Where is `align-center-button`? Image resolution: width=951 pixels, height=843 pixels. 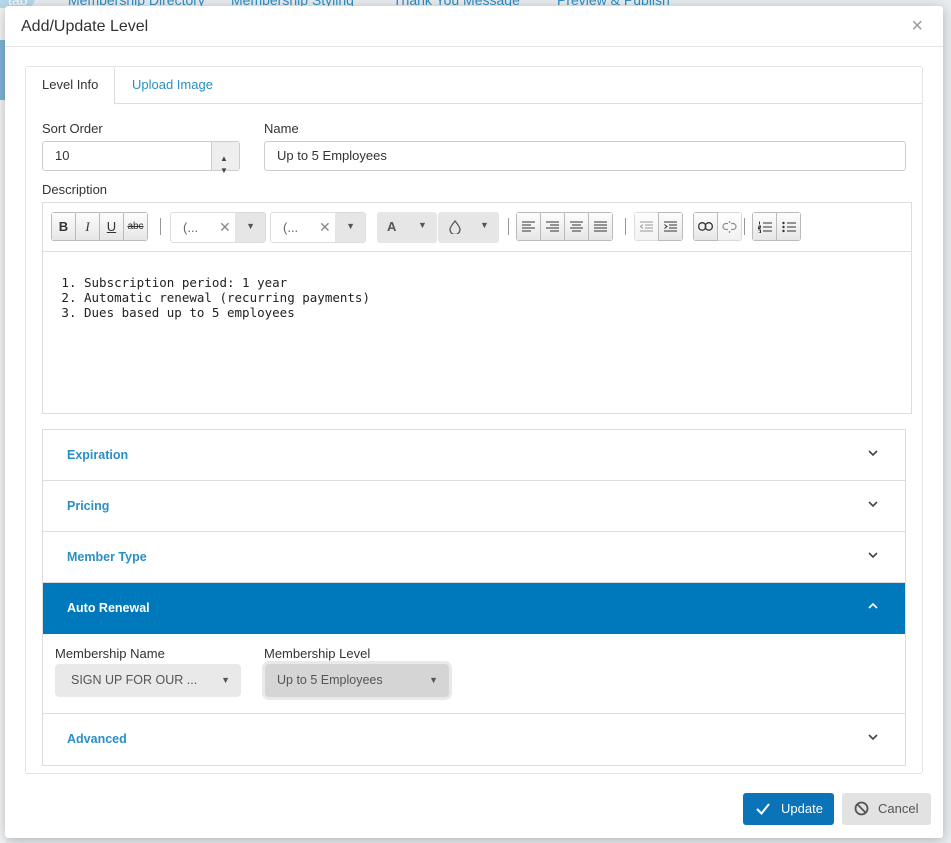
align-center-button is located at coordinates (576, 226).